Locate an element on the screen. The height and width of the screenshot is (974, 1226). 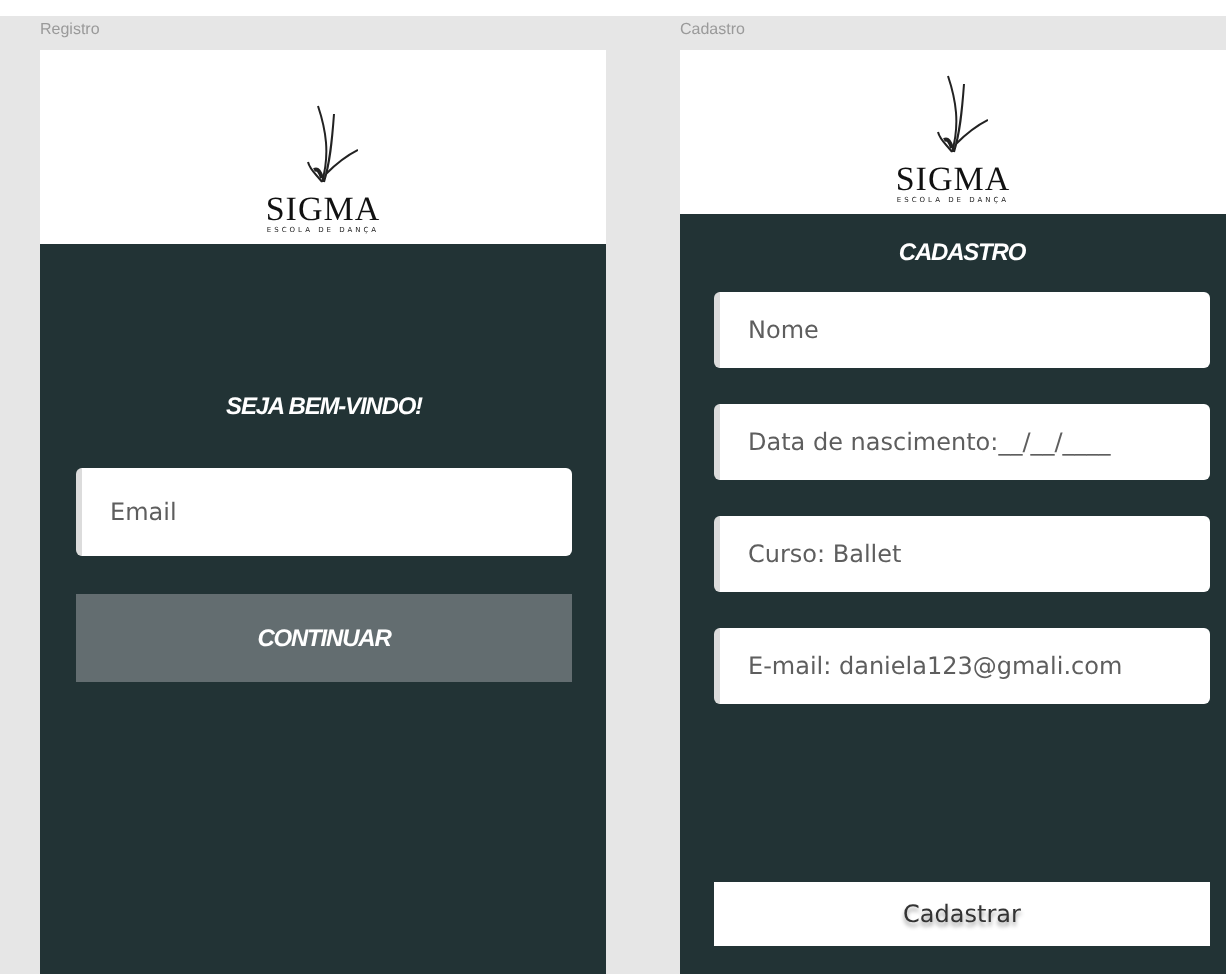
screen-title: SEJA BEM-VINDO! is located at coordinates (324, 406).